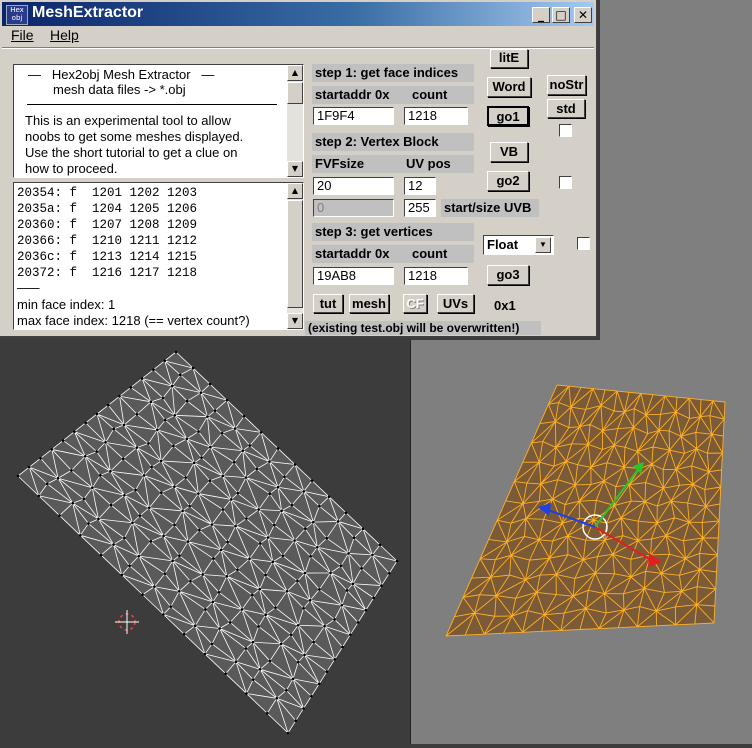  I want to click on icon-text-bottom: obj, so click(17, 18).